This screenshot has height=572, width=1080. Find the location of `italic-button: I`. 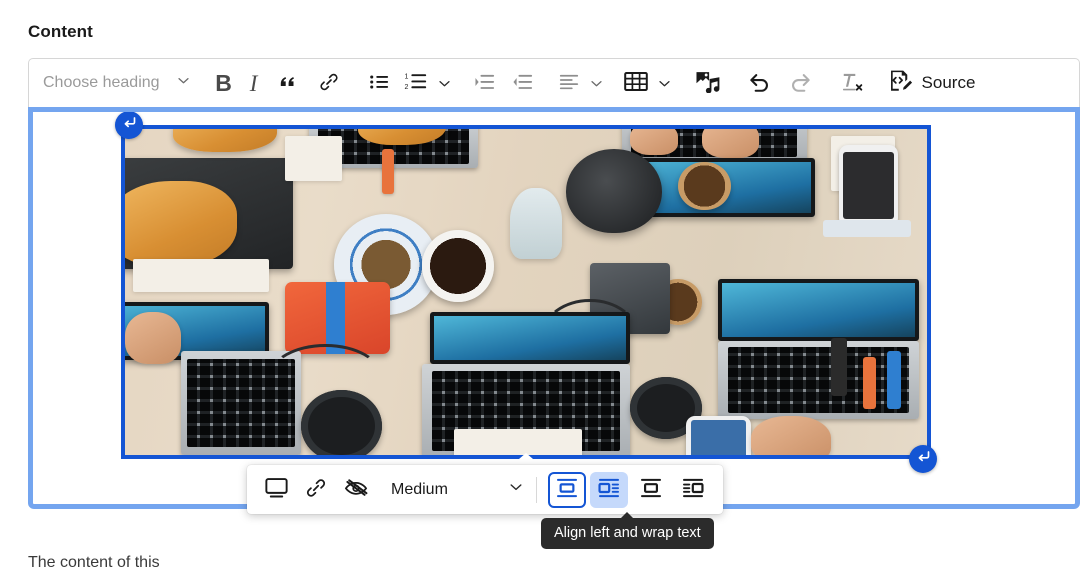

italic-button: I is located at coordinates (254, 83).